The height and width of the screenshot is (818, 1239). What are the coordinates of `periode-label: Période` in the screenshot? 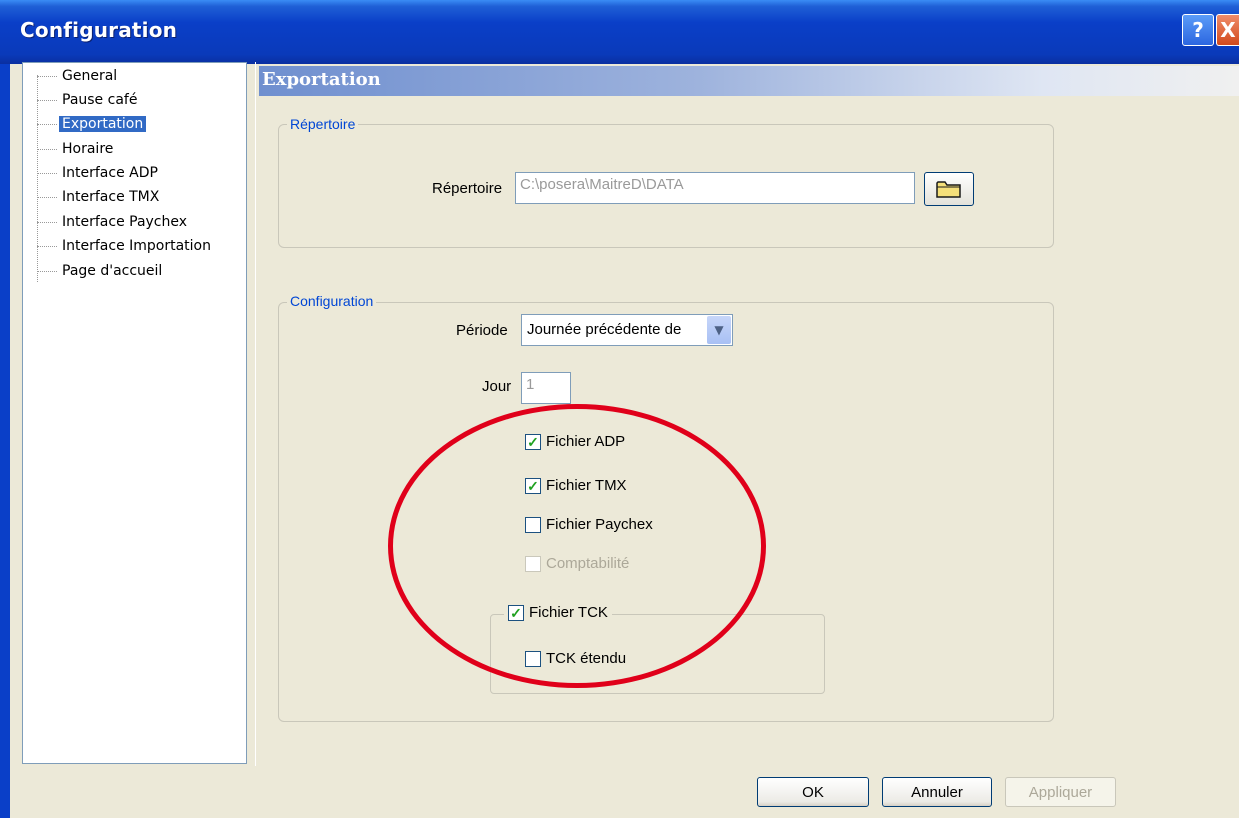 It's located at (482, 330).